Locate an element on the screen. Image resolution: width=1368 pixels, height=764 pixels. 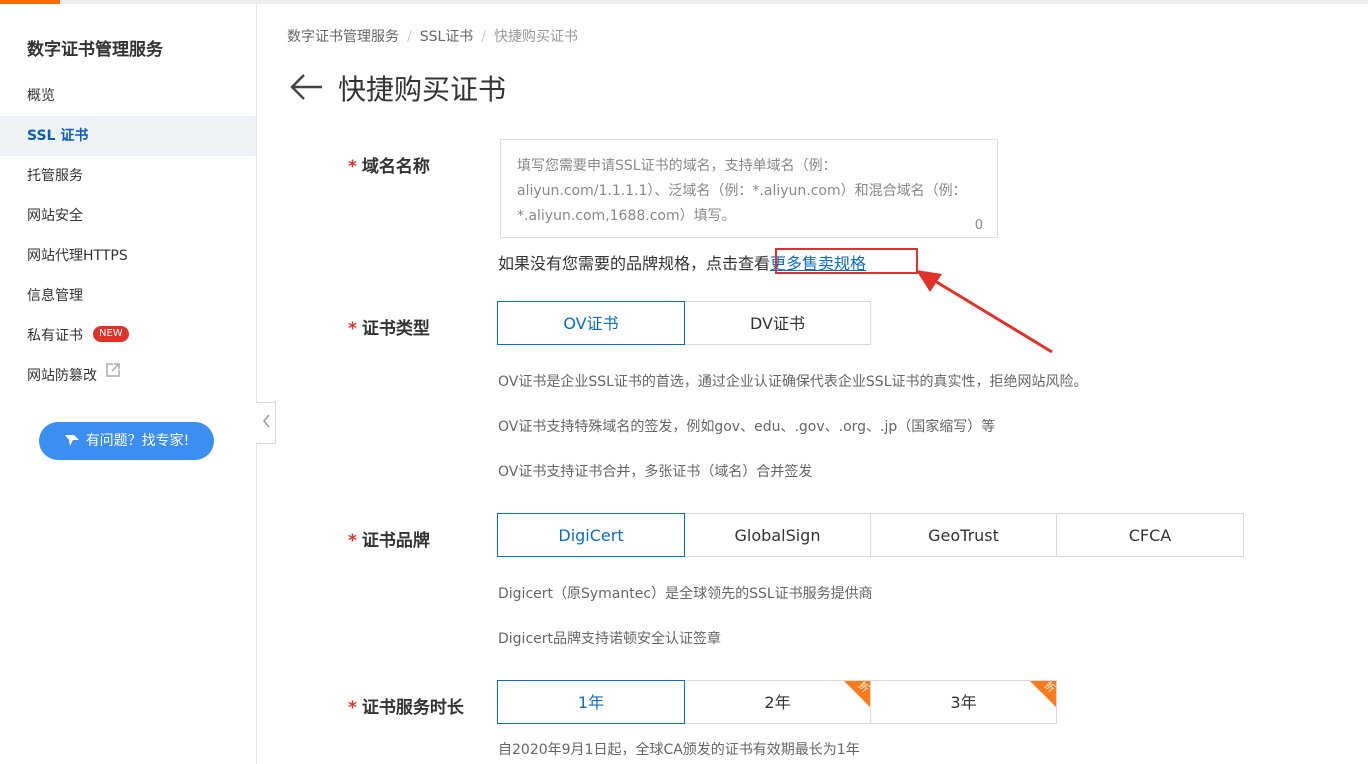
ask-expert-label: 有问题？找专家! is located at coordinates (137, 441).